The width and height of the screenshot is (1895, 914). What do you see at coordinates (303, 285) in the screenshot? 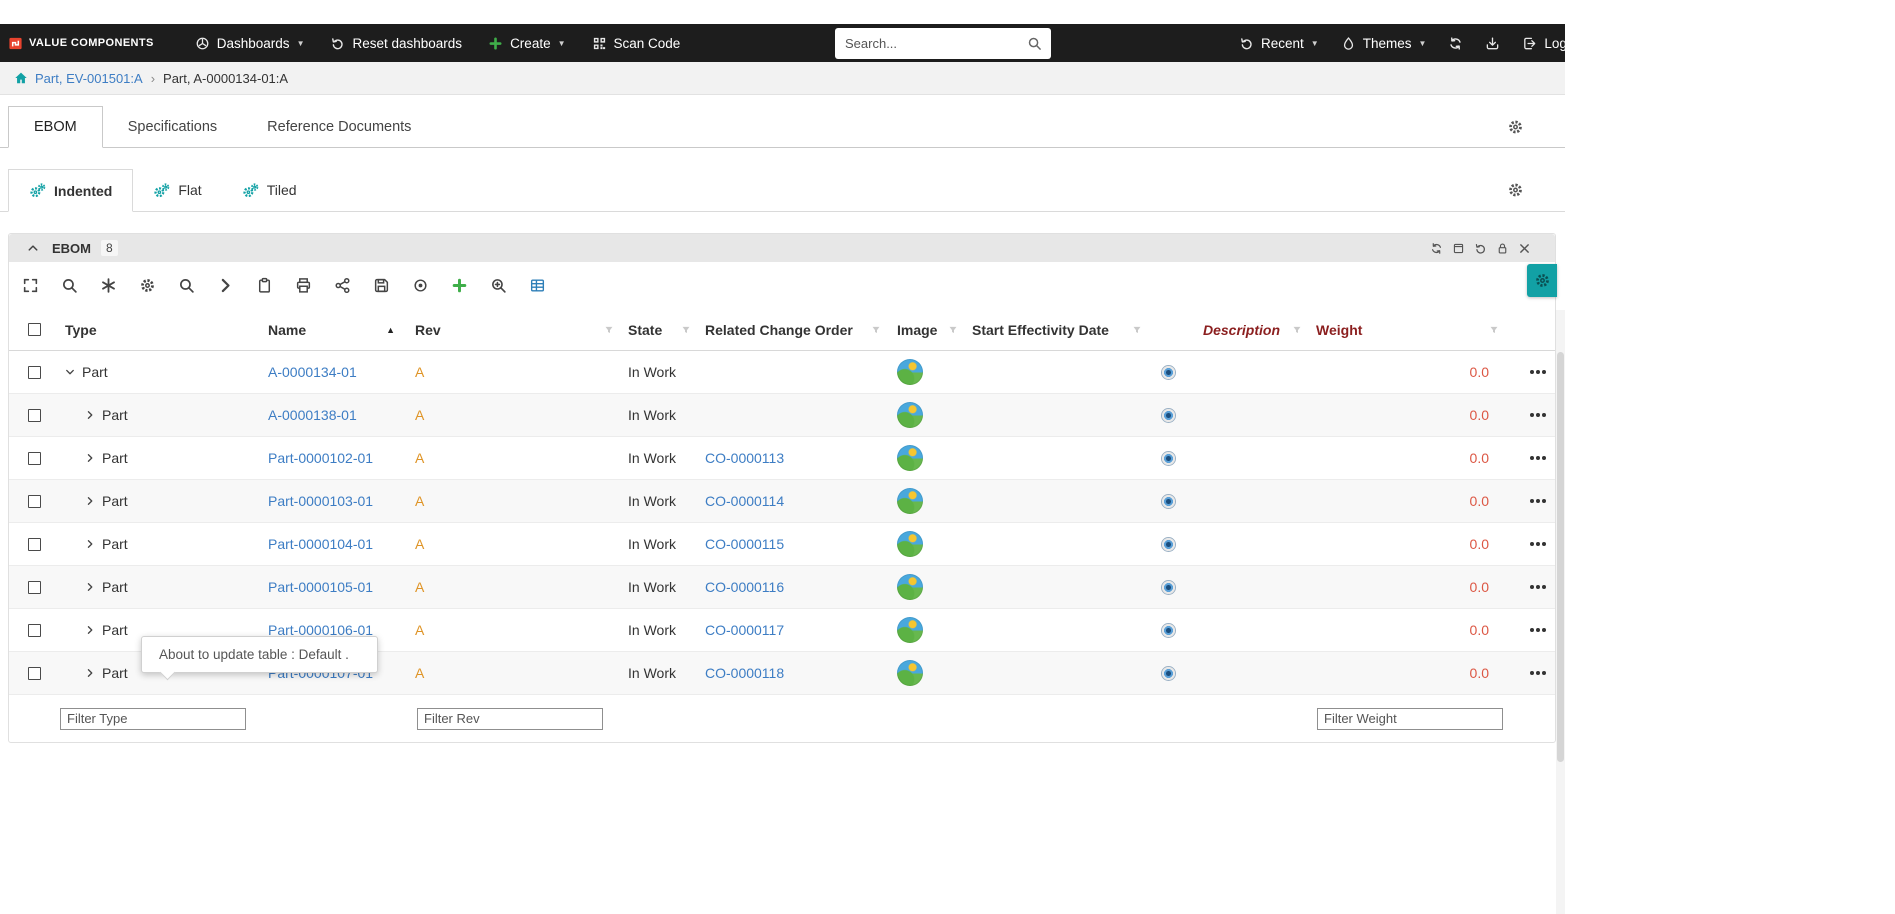
I see `print-icon` at bounding box center [303, 285].